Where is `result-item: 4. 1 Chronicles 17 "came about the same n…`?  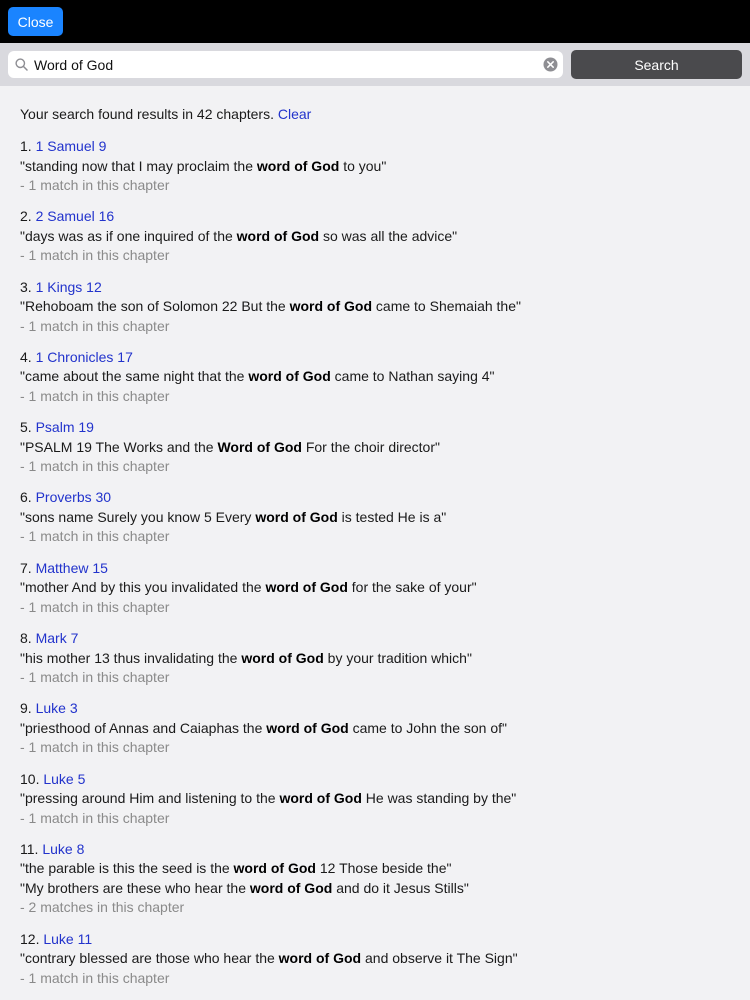 result-item: 4. 1 Chronicles 17 "came about the same n… is located at coordinates (380, 383).